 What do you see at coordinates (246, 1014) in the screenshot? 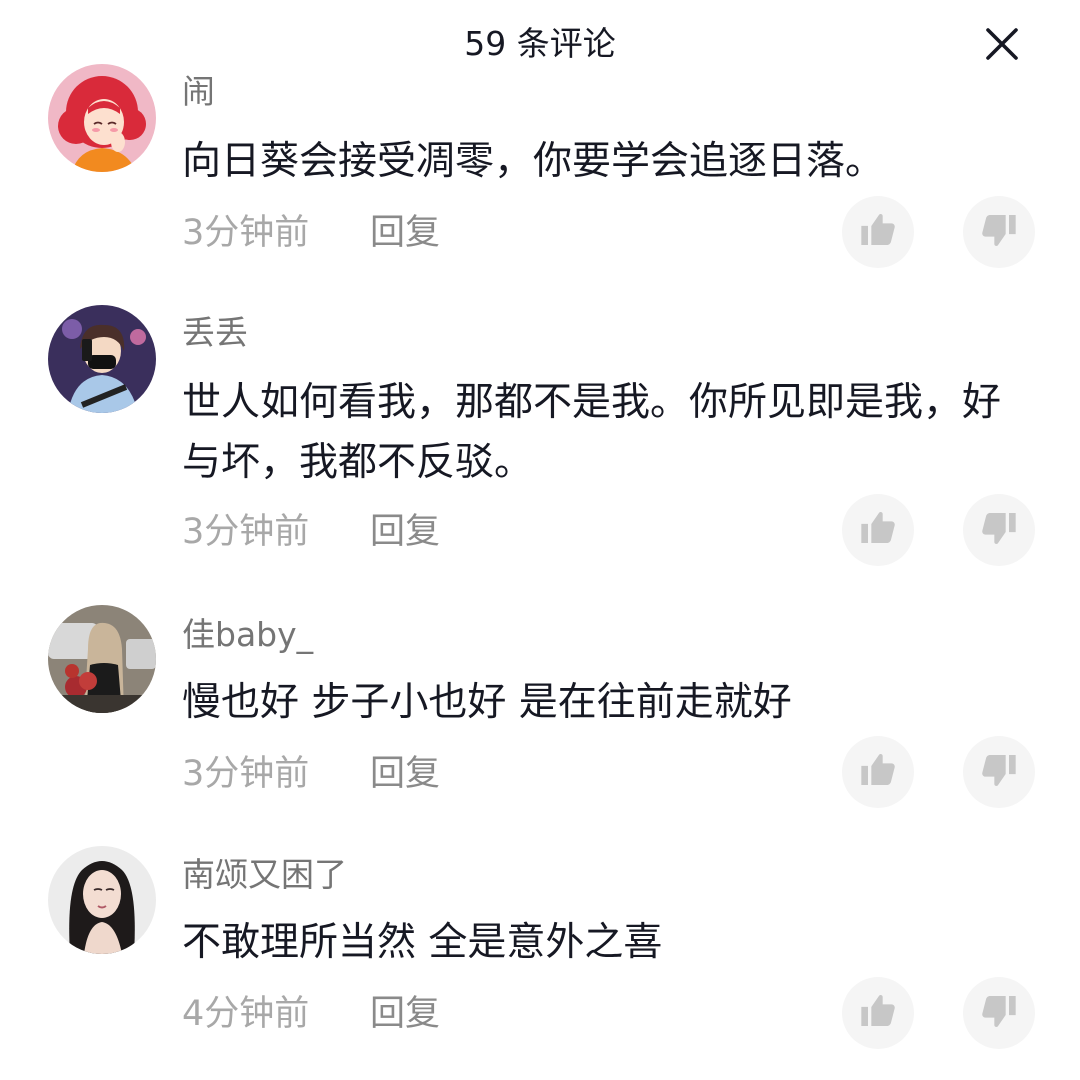
I see `comment-time: 4分钟前` at bounding box center [246, 1014].